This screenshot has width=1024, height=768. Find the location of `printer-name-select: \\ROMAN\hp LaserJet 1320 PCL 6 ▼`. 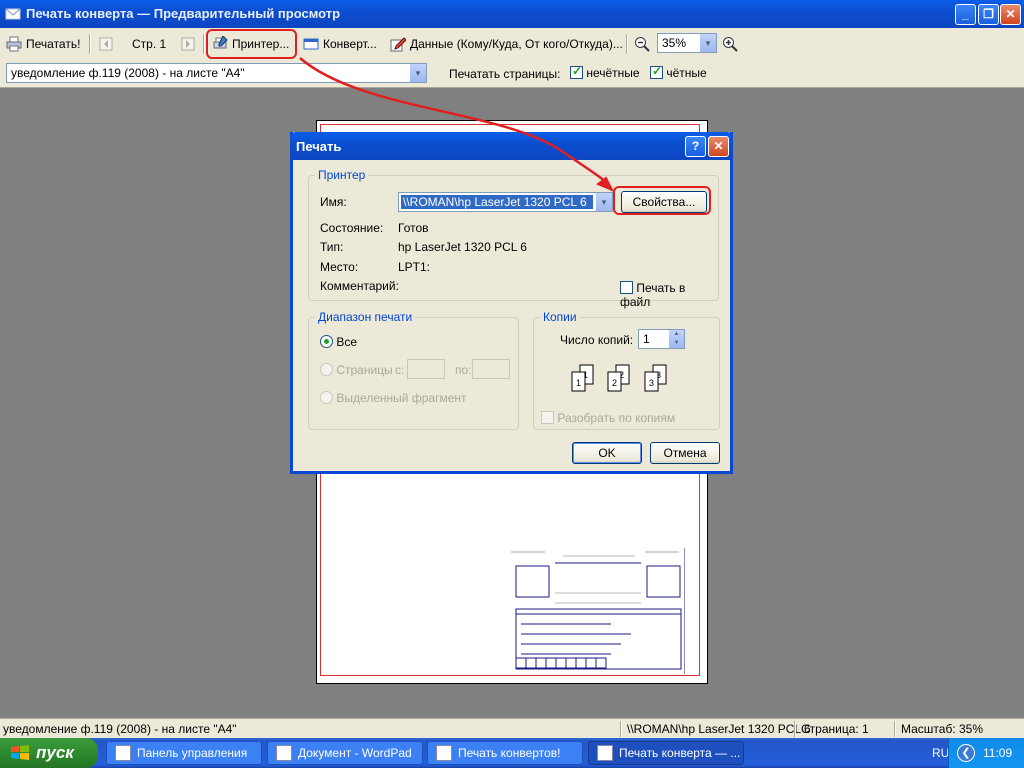

printer-name-select: \\ROMAN\hp LaserJet 1320 PCL 6 ▼ is located at coordinates (505, 202).